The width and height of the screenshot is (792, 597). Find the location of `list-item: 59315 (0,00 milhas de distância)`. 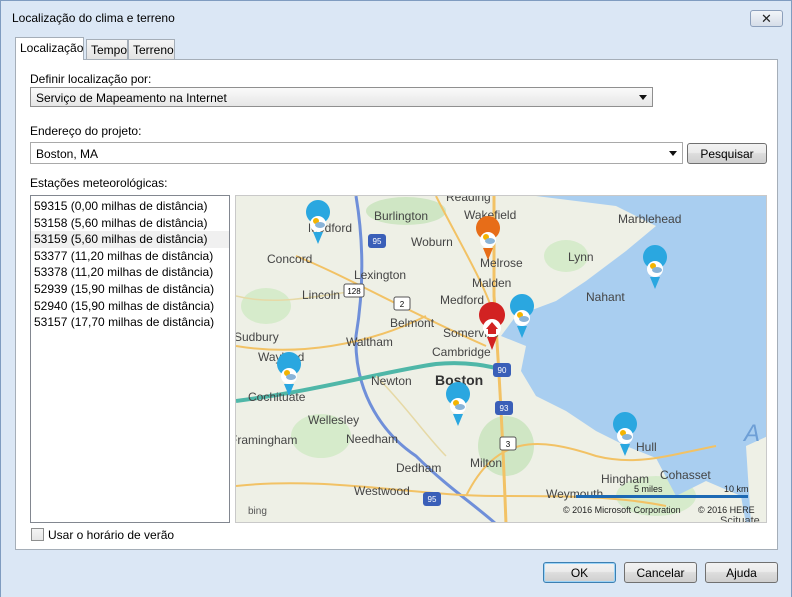

list-item: 59315 (0,00 milhas de distância) is located at coordinates (130, 206).